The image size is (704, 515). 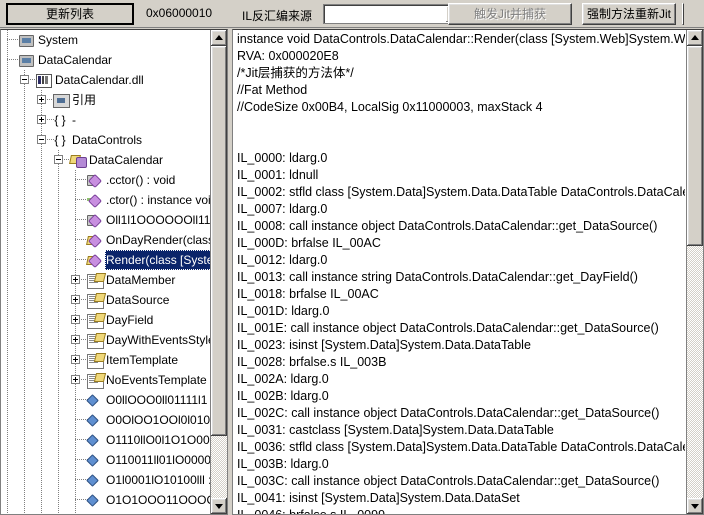 What do you see at coordinates (106, 240) in the screenshot?
I see `tree-item: OnDayRender(class [S` at bounding box center [106, 240].